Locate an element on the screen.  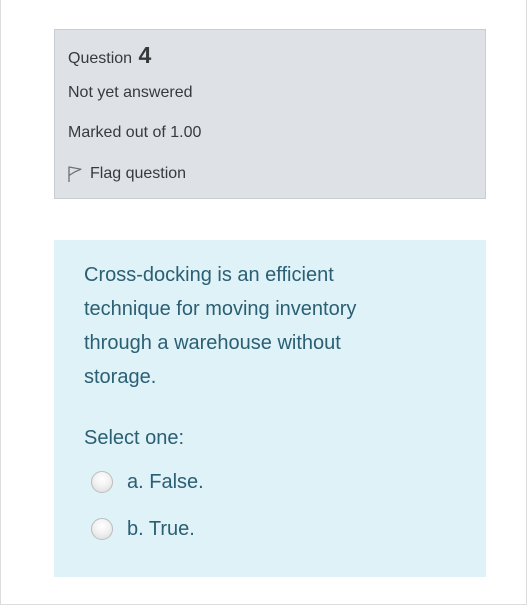
answer-option-true: b. True. is located at coordinates (143, 529).